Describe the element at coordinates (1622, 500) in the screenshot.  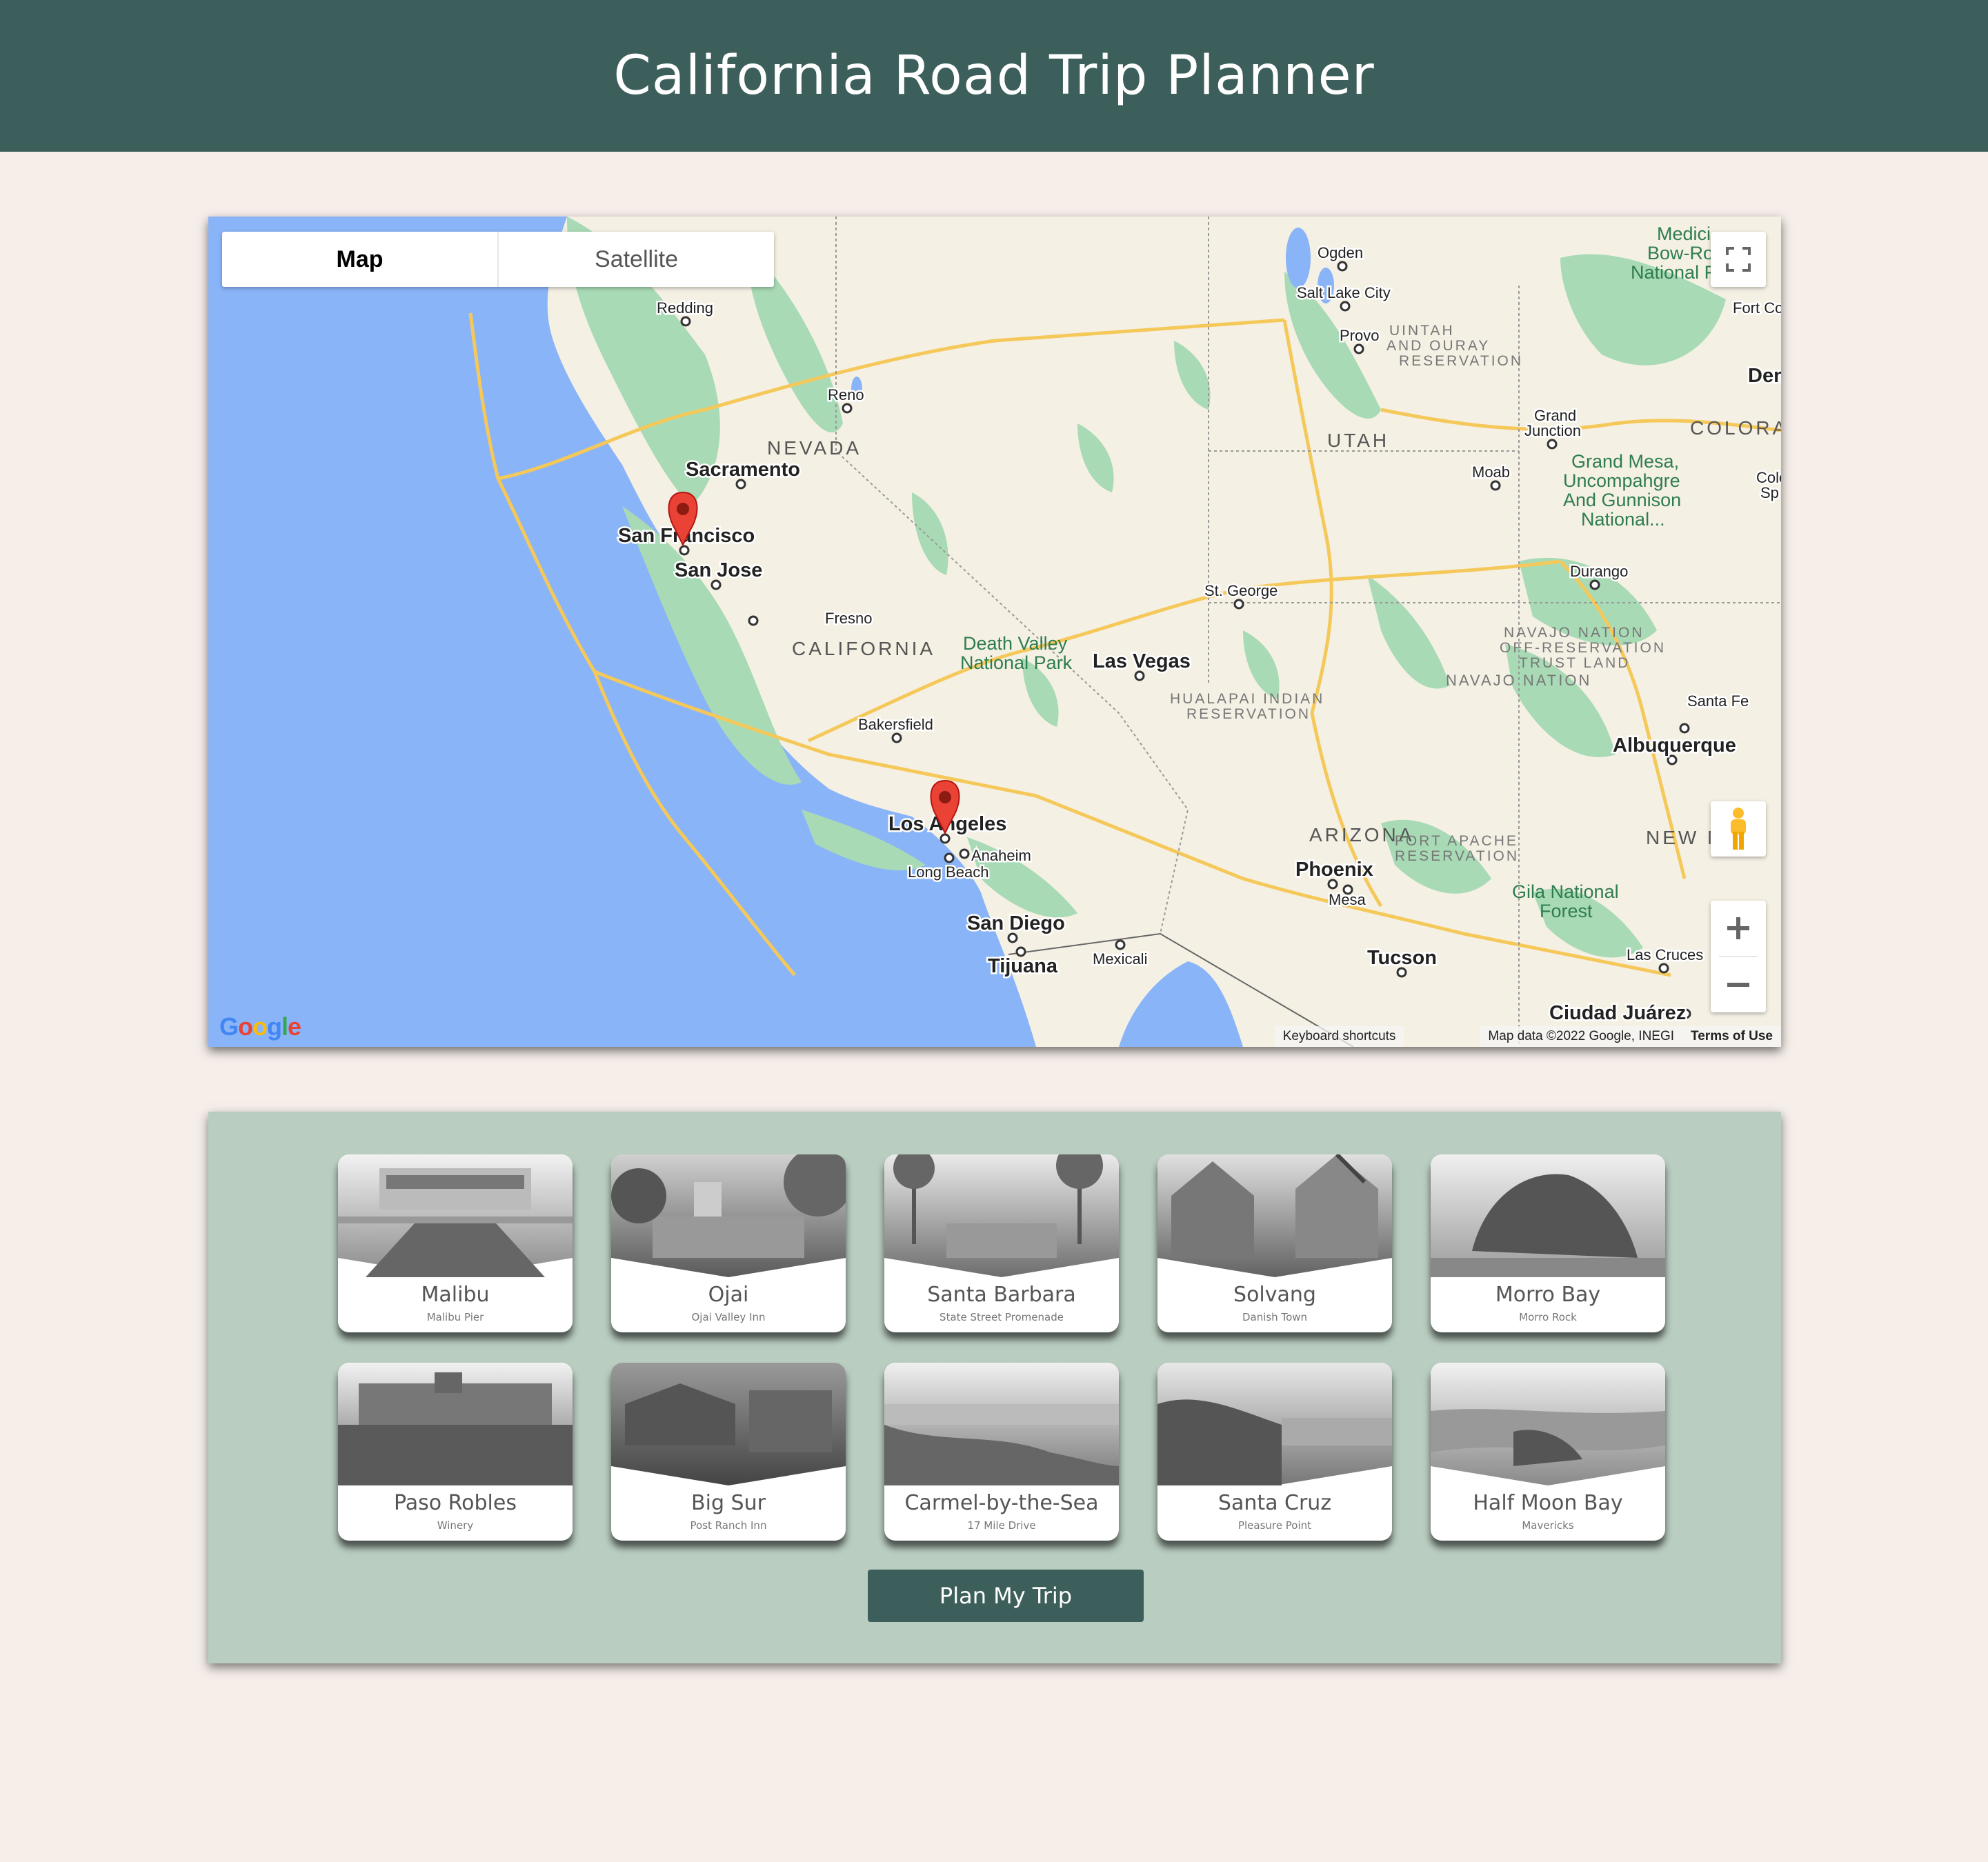
I see `park-label: And Gunnison` at that location.